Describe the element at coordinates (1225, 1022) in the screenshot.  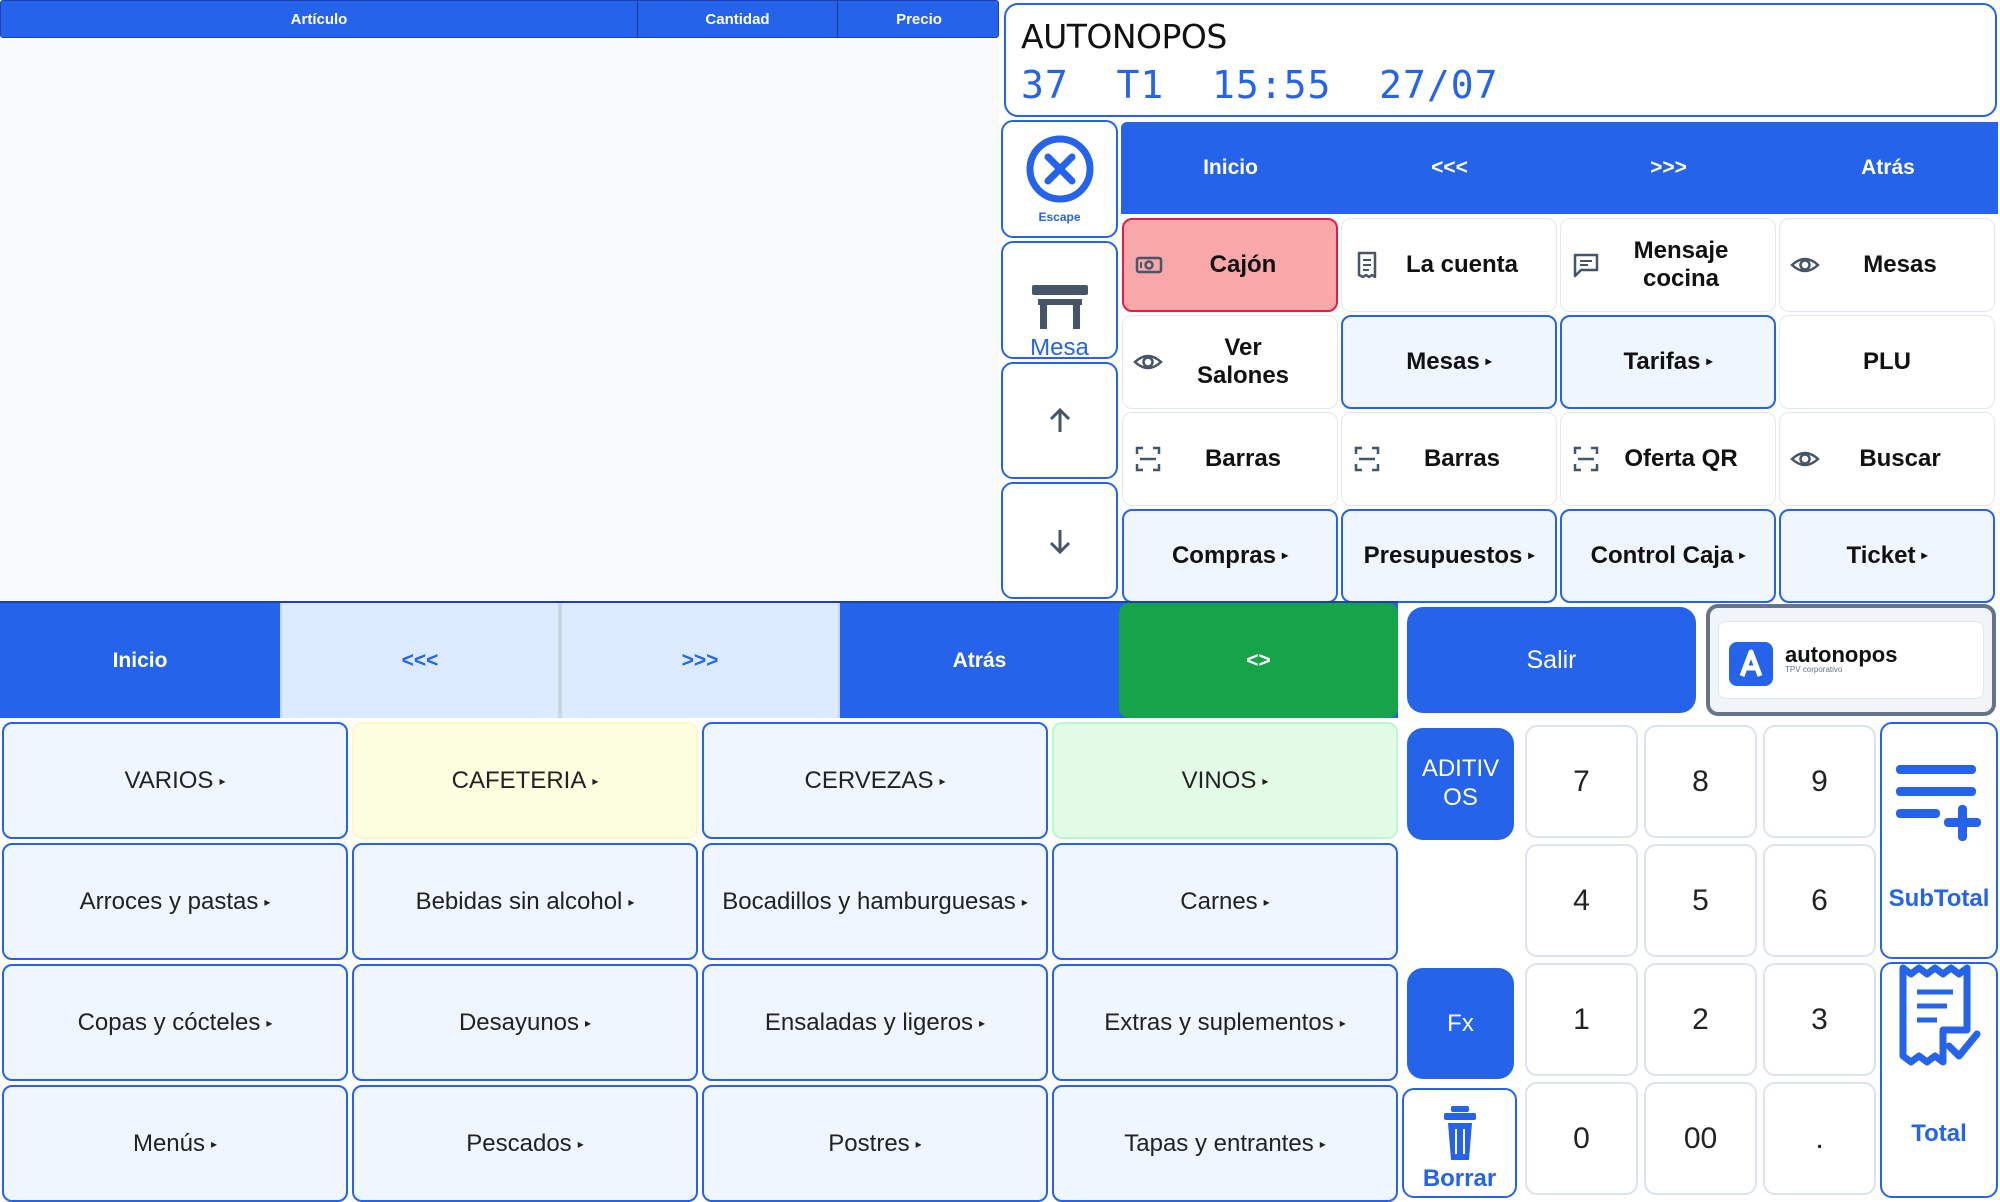
I see `category-button-extras-y-suplementos: Extras y suplementos ▸` at that location.